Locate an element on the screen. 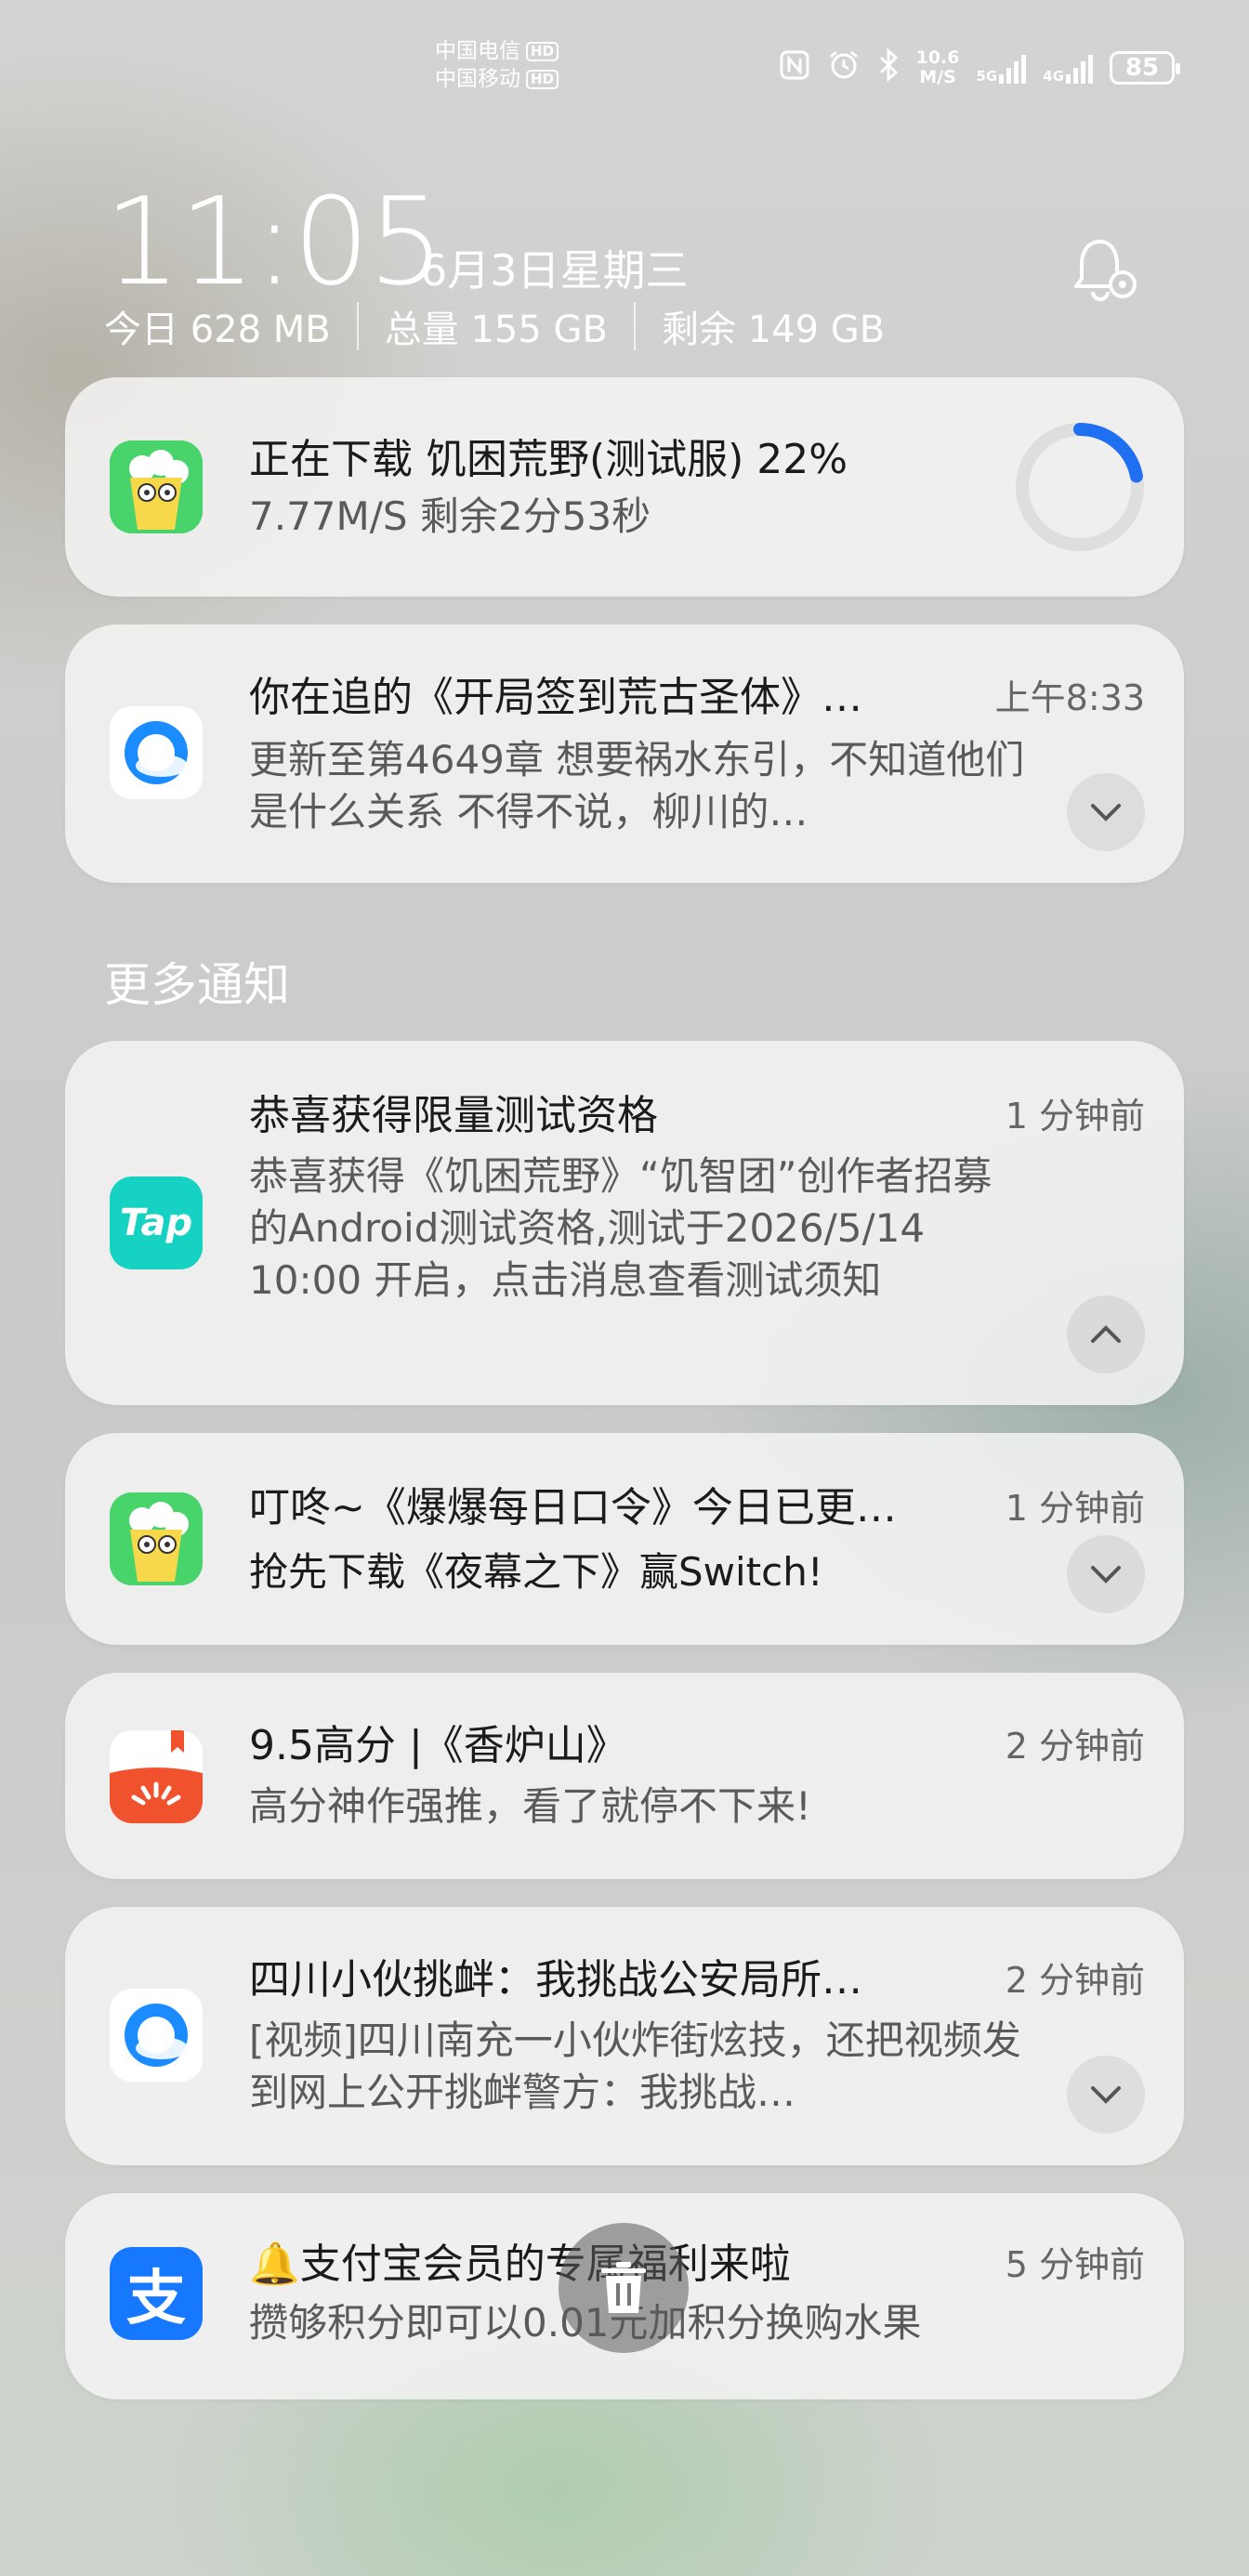  bluetooth-icon is located at coordinates (888, 67).